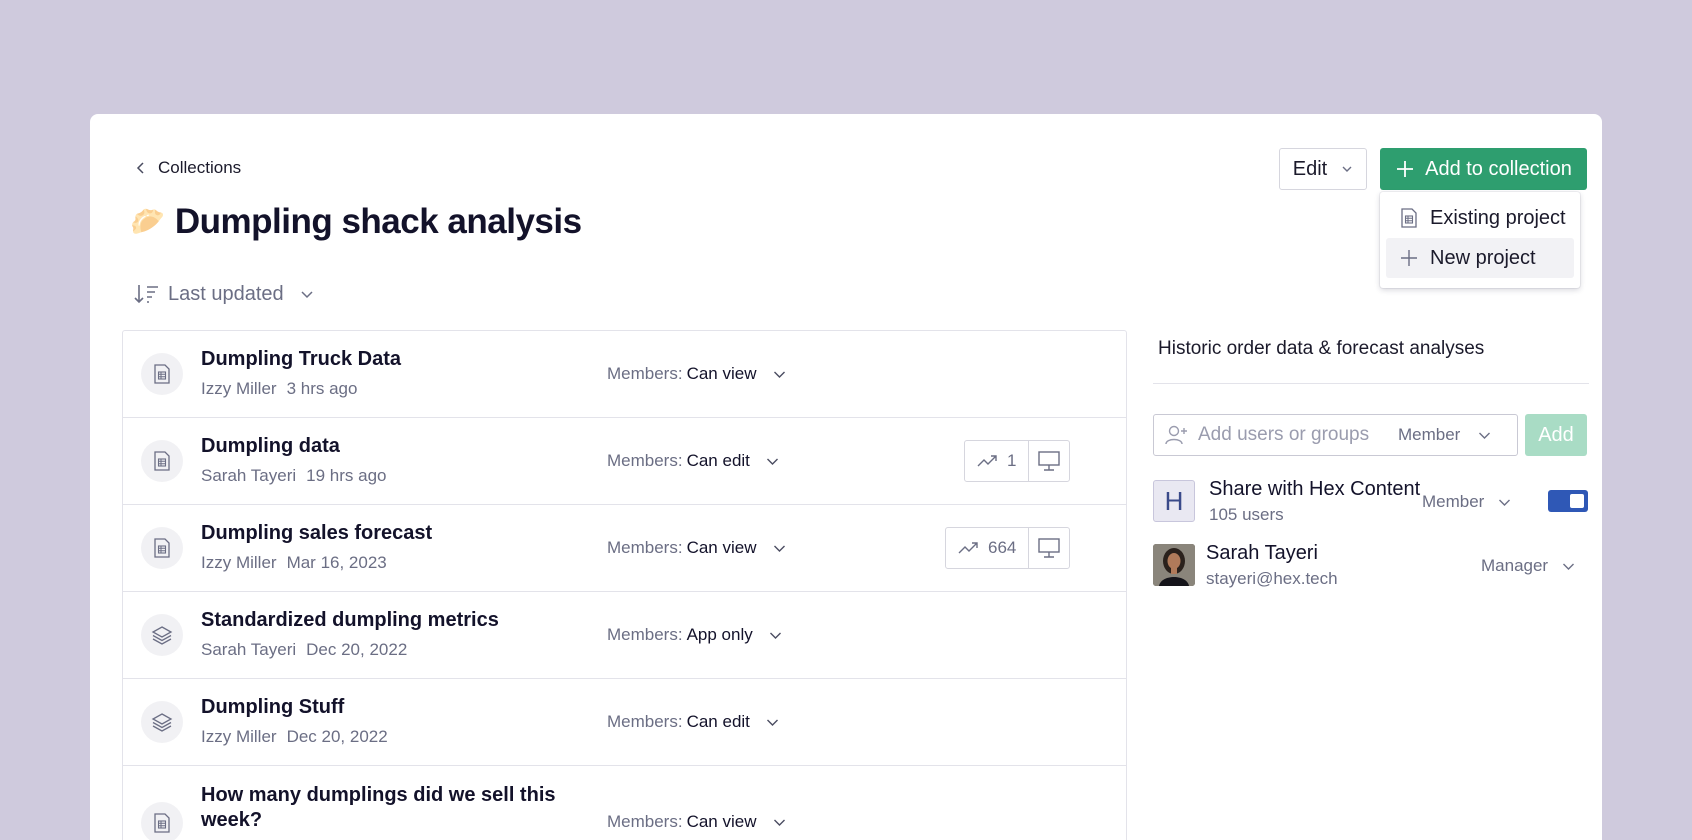 The image size is (1692, 840). Describe the element at coordinates (1012, 460) in the screenshot. I see `views-count: 1` at that location.